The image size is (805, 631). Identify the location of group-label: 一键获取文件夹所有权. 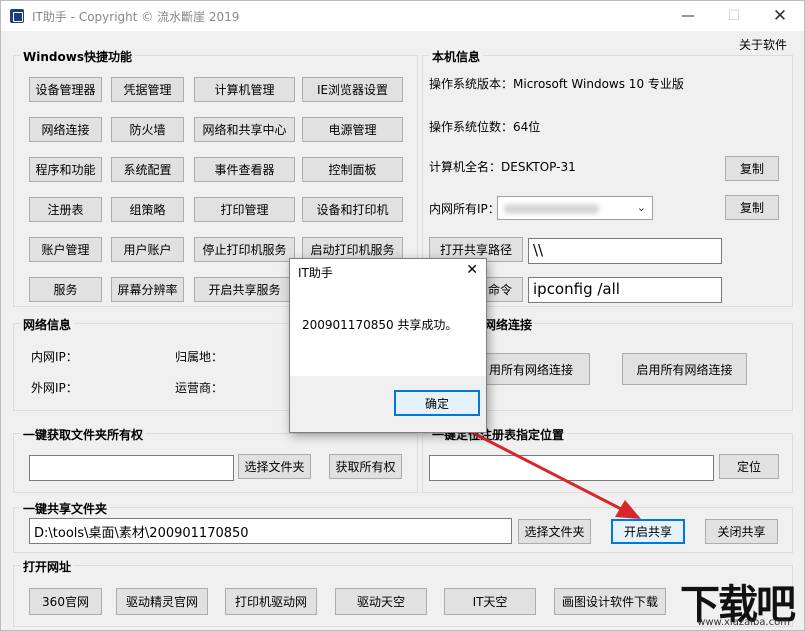
(83, 434).